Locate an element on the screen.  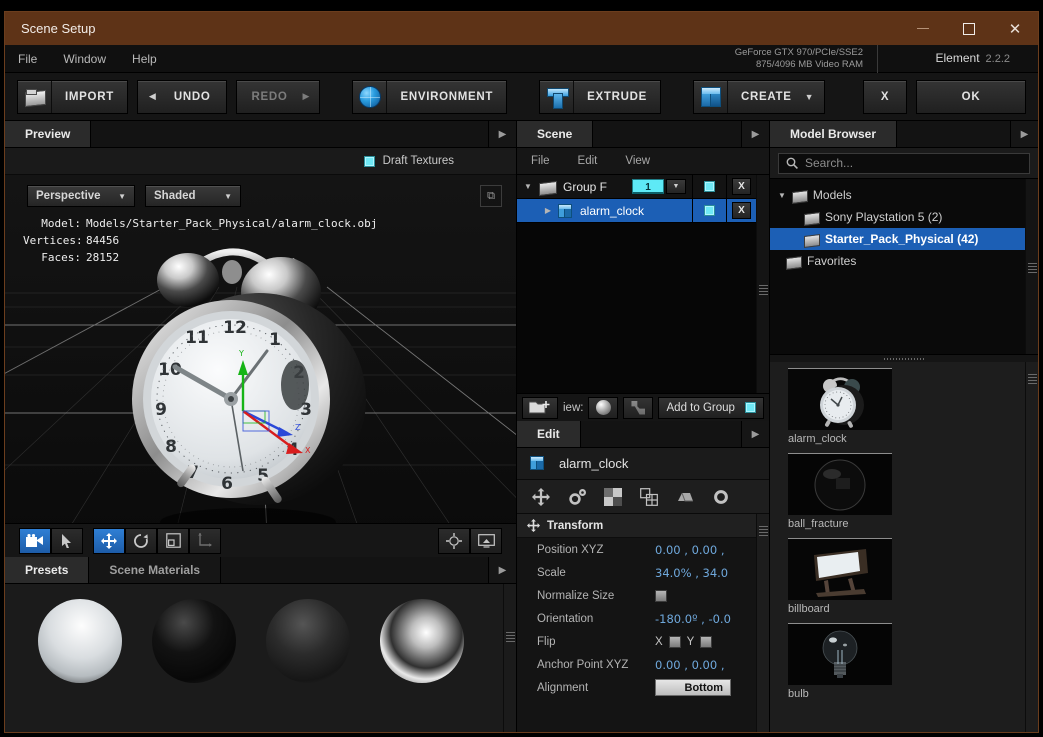
axis-icon is located at coordinates (205, 540).